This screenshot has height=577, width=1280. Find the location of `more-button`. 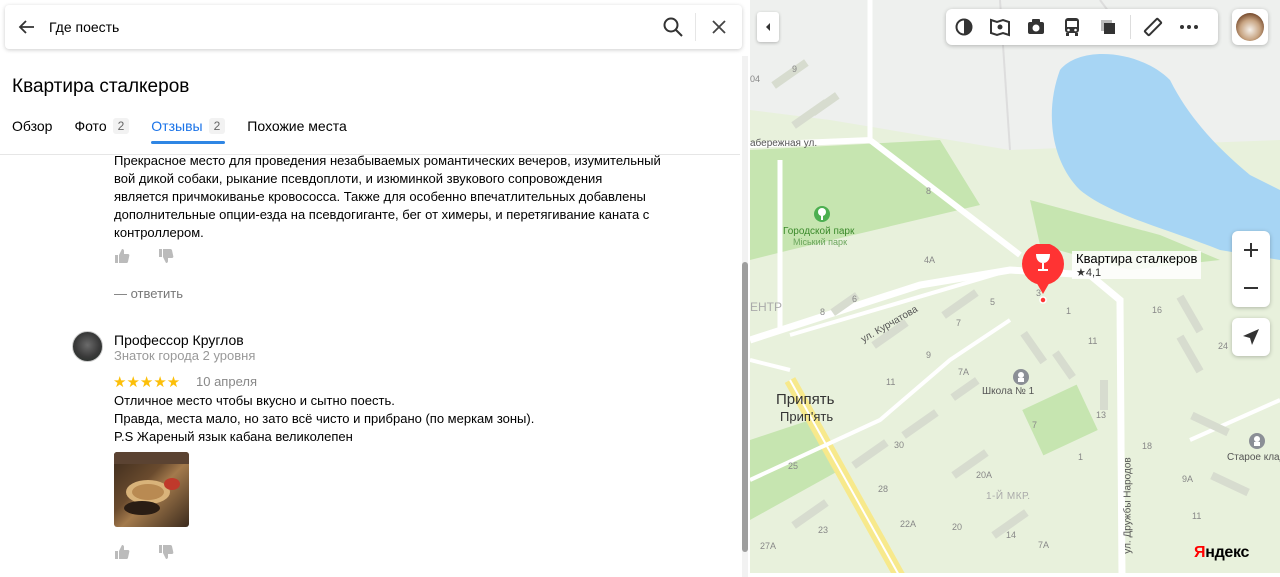

more-button is located at coordinates (1189, 27).